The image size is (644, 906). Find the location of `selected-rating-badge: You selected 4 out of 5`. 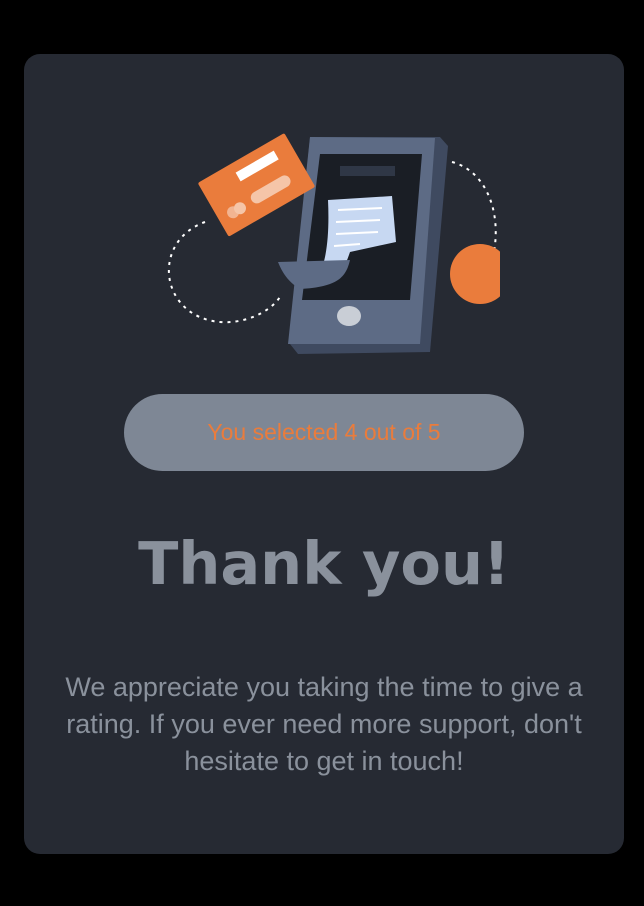

selected-rating-badge: You selected 4 out of 5 is located at coordinates (324, 432).